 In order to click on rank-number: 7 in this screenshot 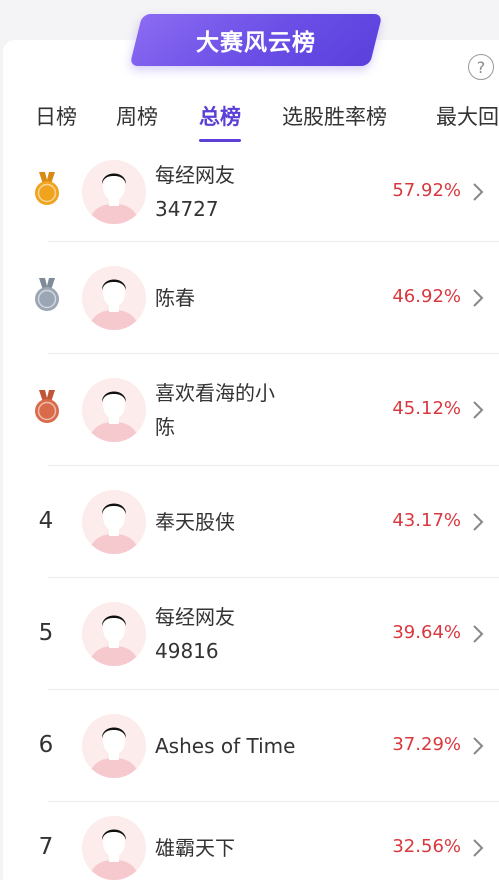, I will do `click(46, 847)`.